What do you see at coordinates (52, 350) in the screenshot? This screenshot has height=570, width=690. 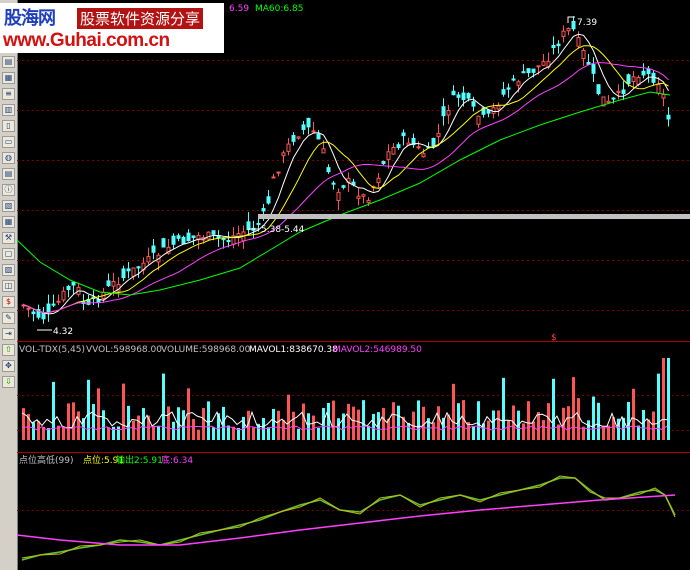 I see `volume-indicator-name: VOL-TDX(5,45)` at bounding box center [52, 350].